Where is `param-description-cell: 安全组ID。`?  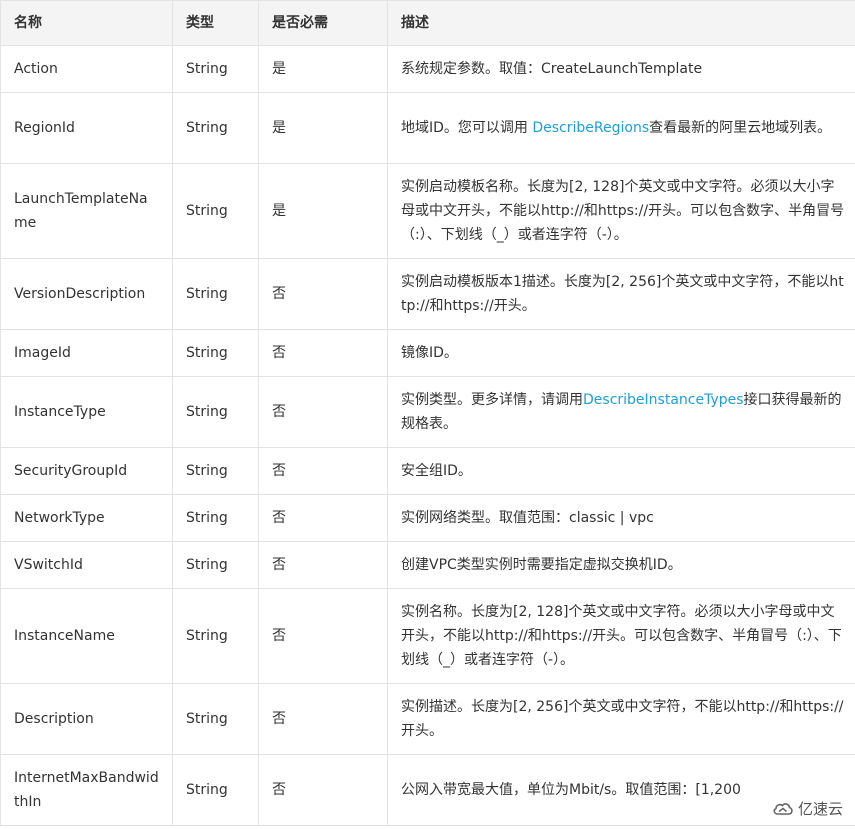
param-description-cell: 安全组ID。 is located at coordinates (621, 471).